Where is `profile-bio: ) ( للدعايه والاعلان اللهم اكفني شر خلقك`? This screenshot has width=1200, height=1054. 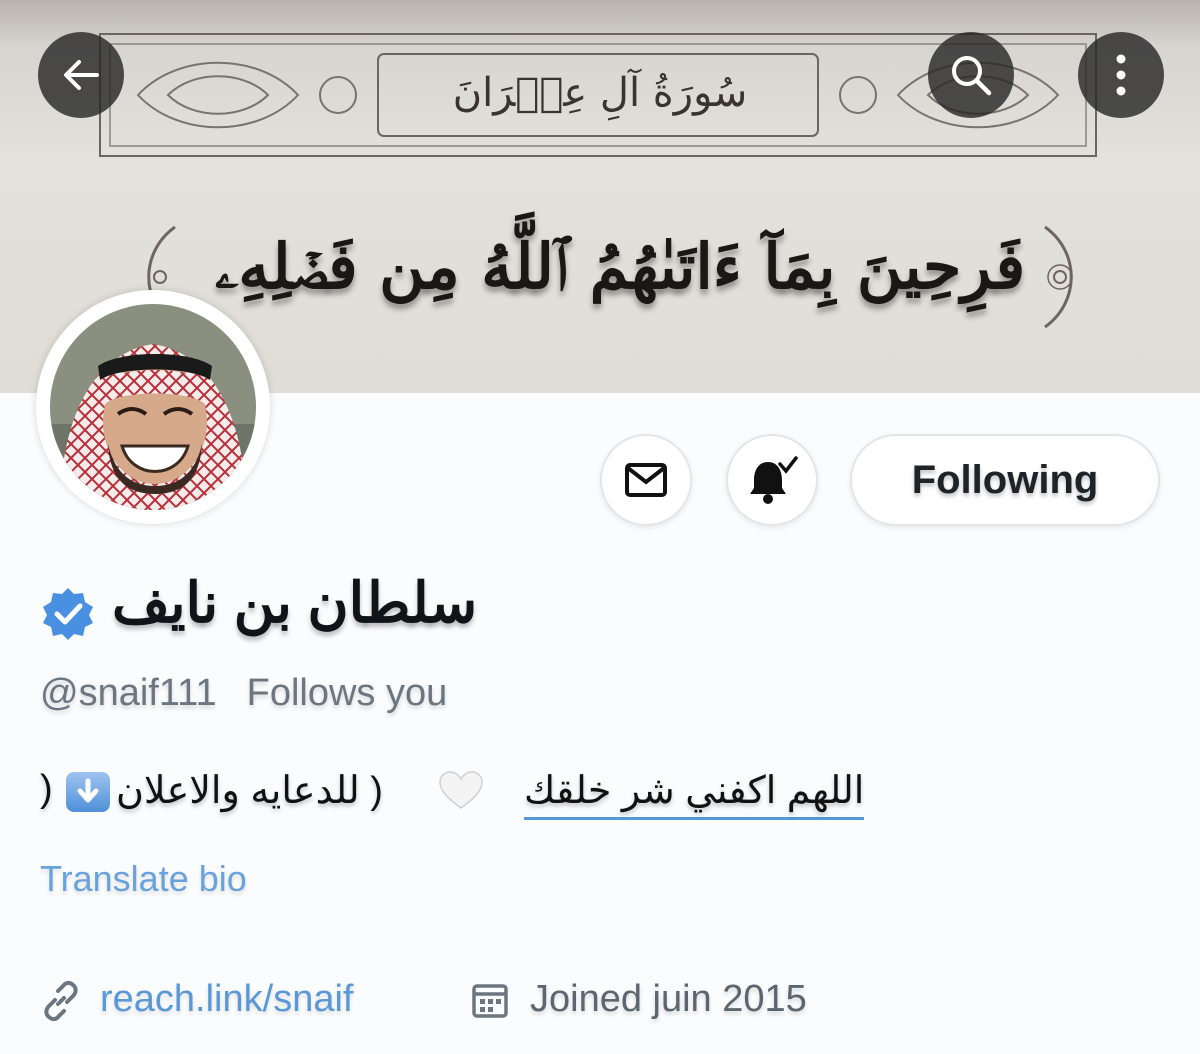 profile-bio: ) ( للدعايه والاعلان اللهم اكفني شر خلقك is located at coordinates (452, 798).